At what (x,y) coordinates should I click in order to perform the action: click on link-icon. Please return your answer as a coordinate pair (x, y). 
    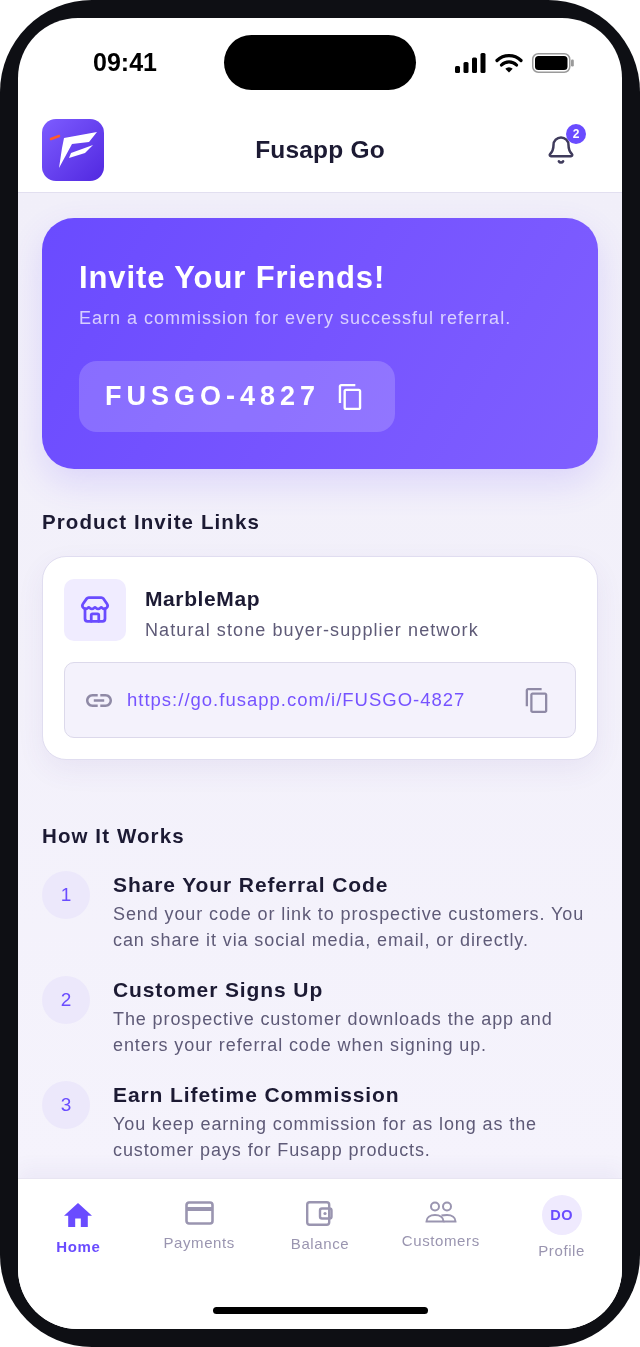
    Looking at the image, I should click on (99, 700).